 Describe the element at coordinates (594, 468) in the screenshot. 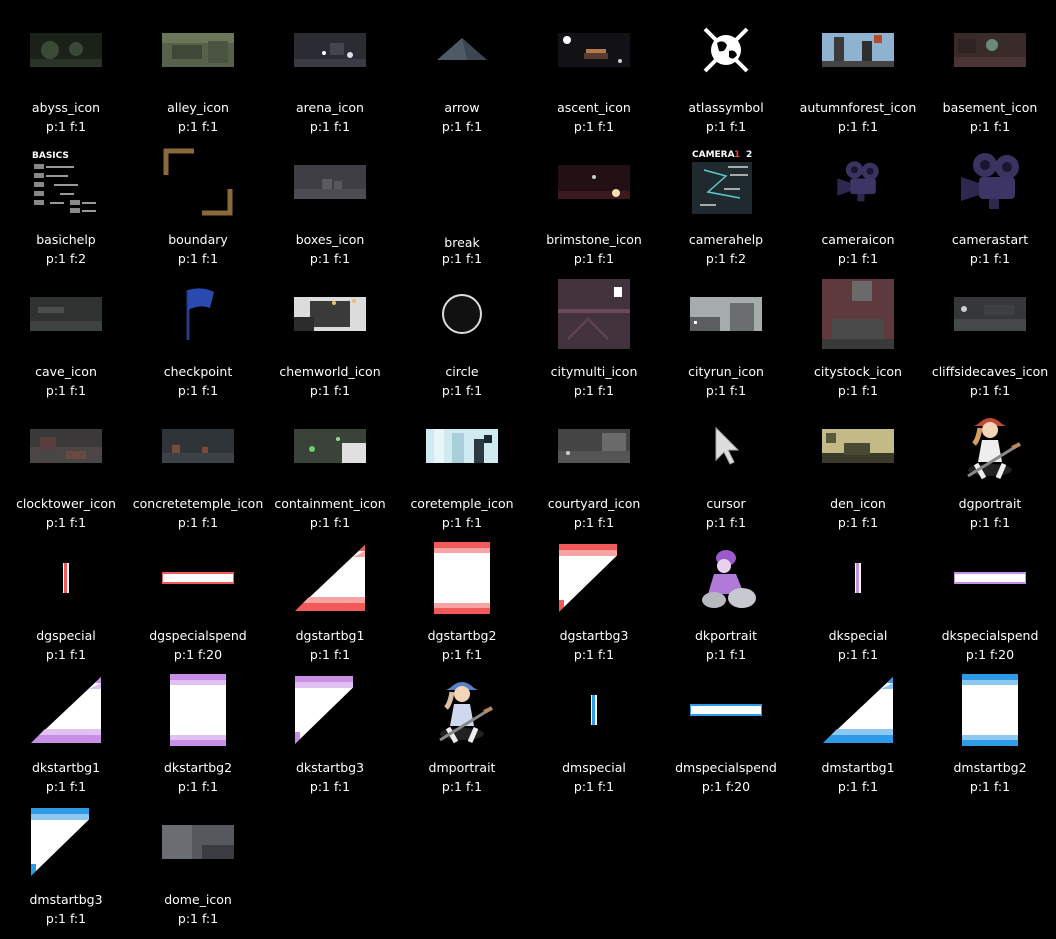

I see `asset-tile: courtyard_icon p:1 f:1` at that location.